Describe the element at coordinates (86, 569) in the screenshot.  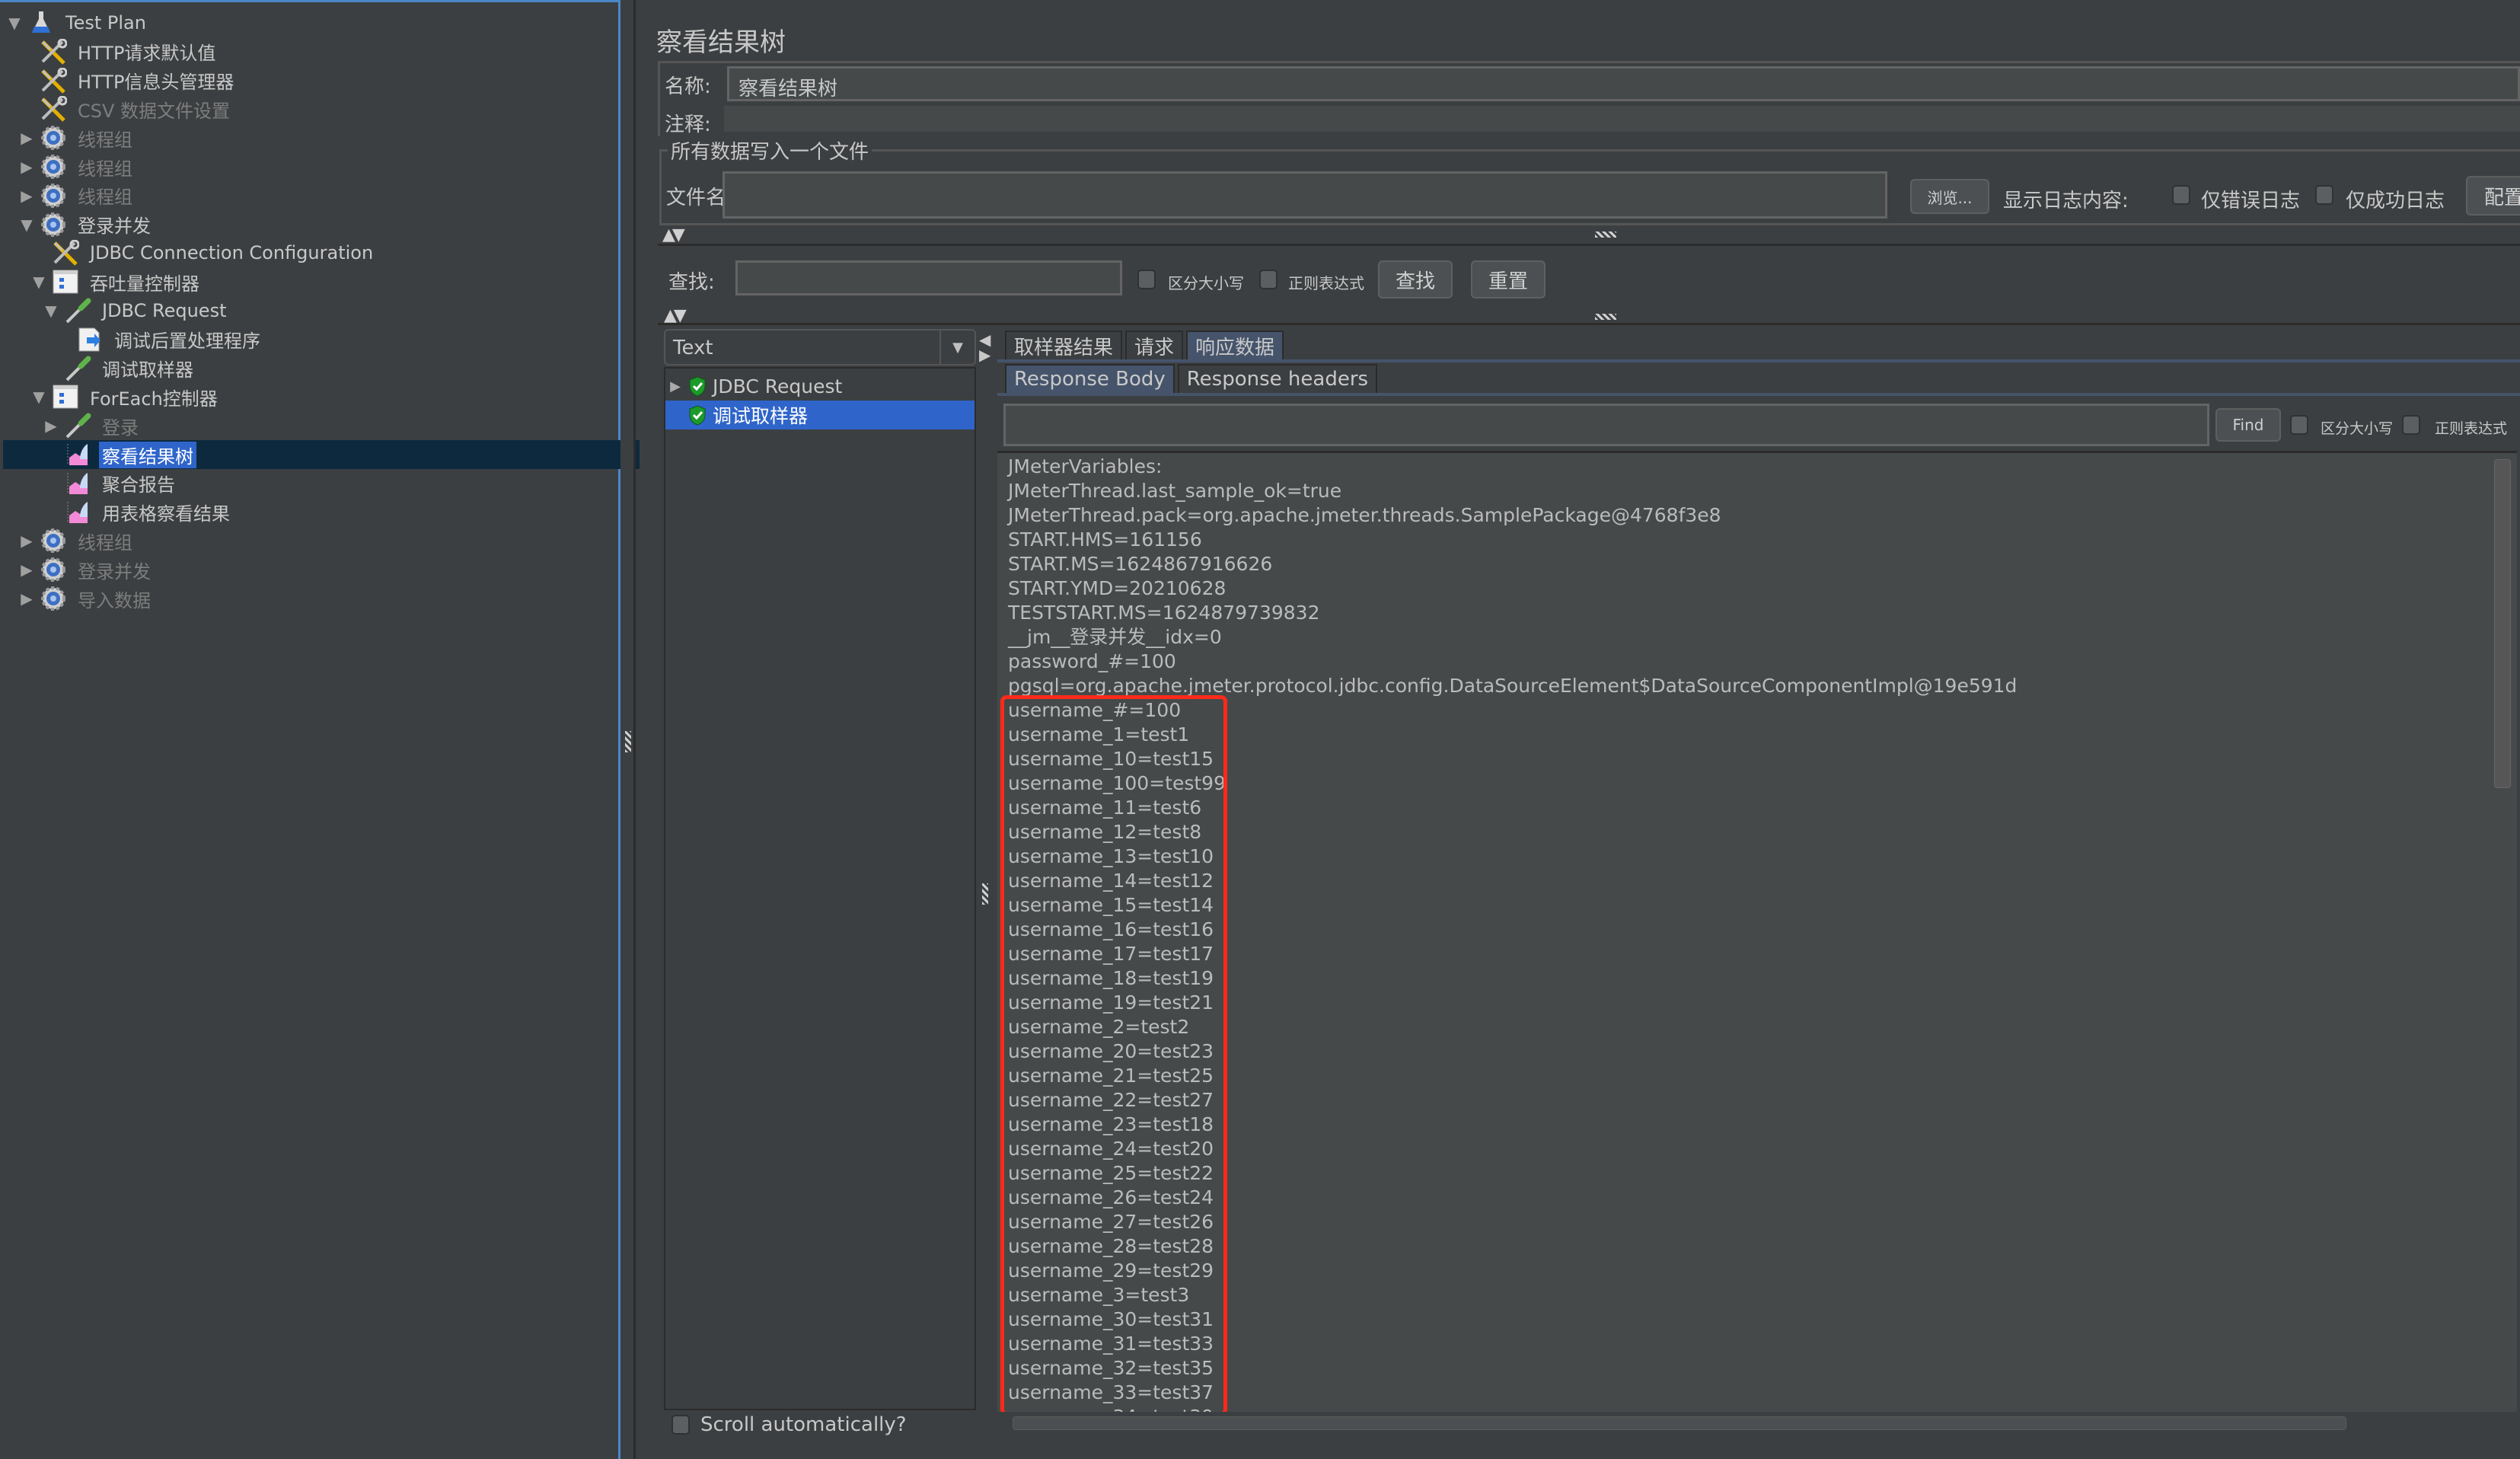
I see `tree-node: ▶ 登录并发` at that location.